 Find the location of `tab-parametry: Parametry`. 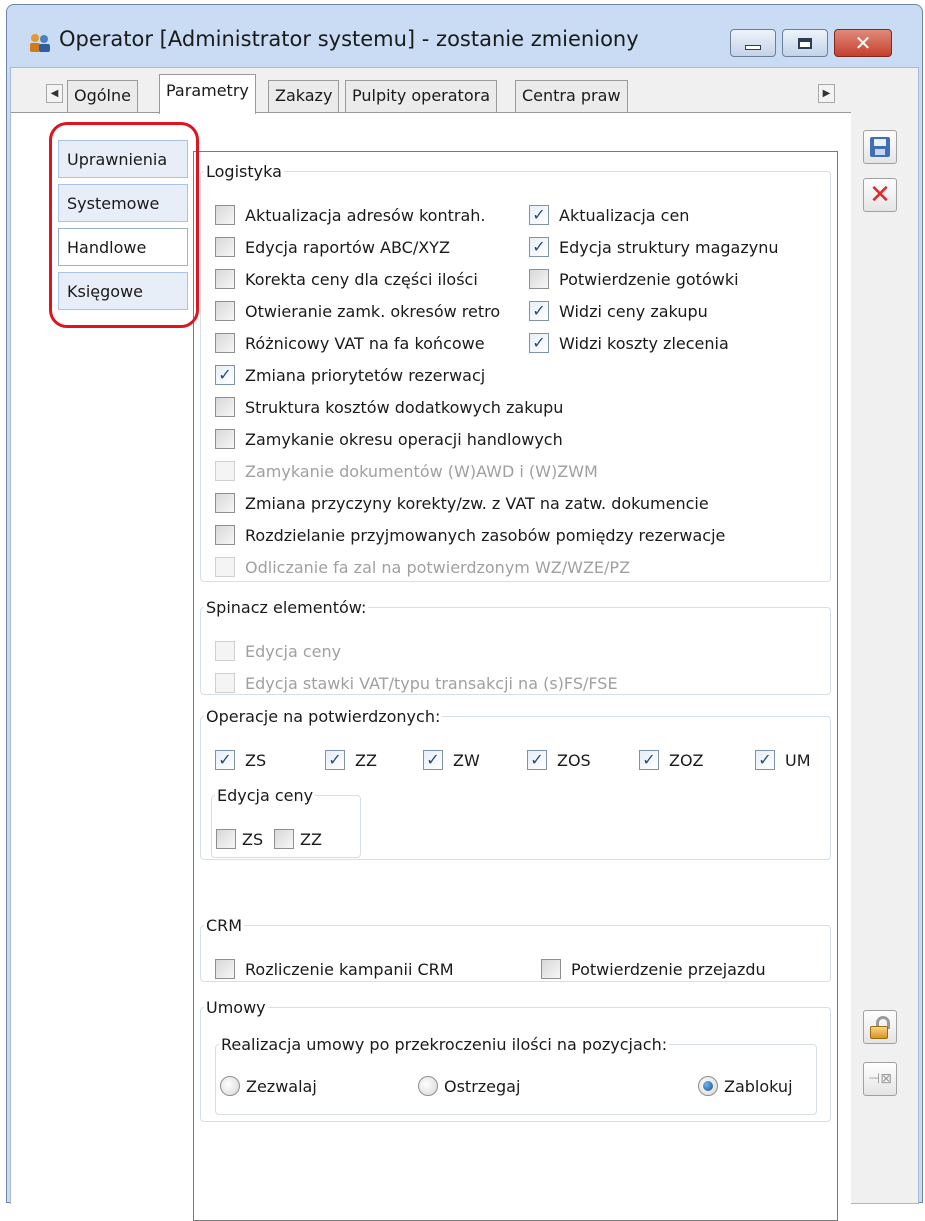

tab-parametry: Parametry is located at coordinates (207, 94).